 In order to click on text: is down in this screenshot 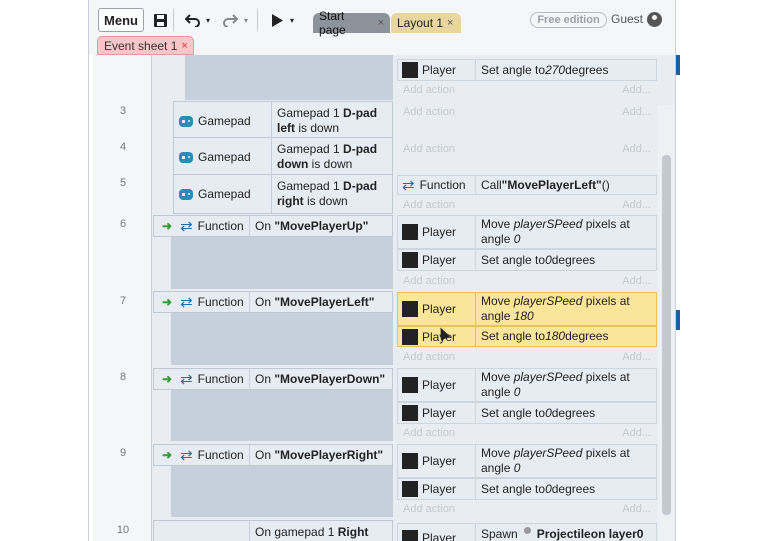, I will do `click(317, 128)`.